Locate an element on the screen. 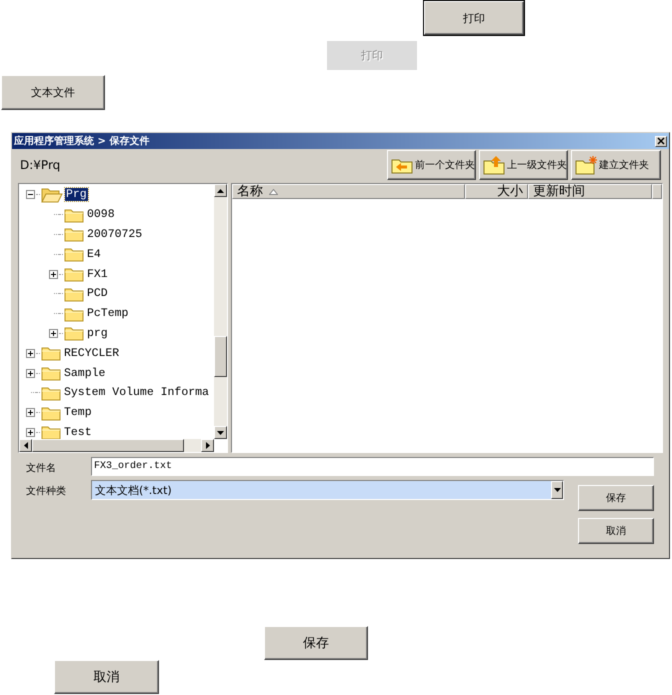  toolbar-button: 上一级文件夹 is located at coordinates (523, 165).